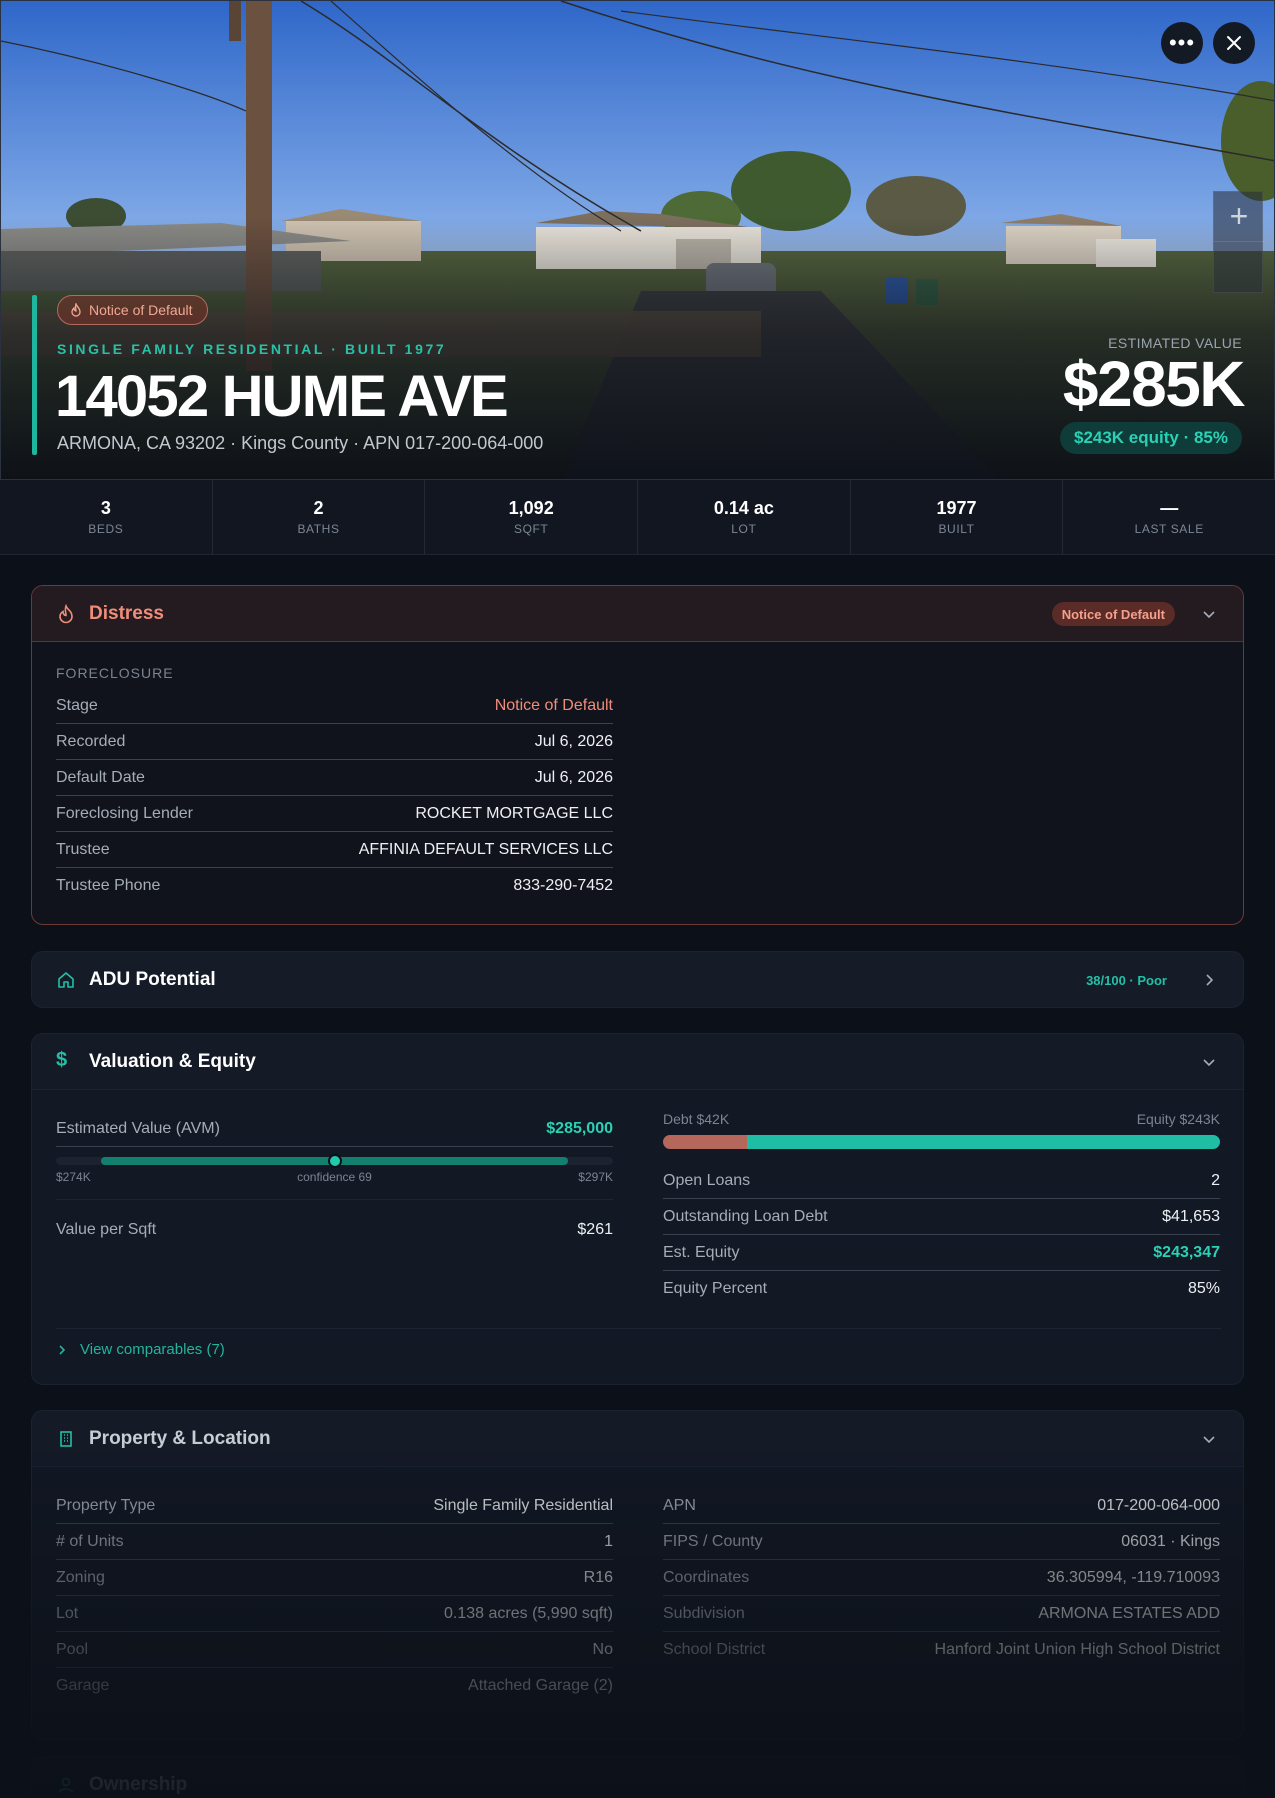 The height and width of the screenshot is (1798, 1275). Describe the element at coordinates (334, 742) in the screenshot. I see `foreclosure-row-recorded: Recorded Jul 6, 2026` at that location.